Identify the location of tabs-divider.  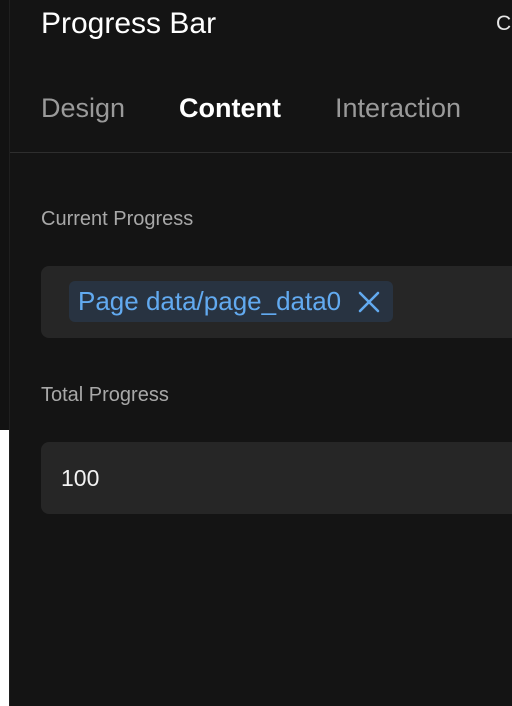
(261, 152).